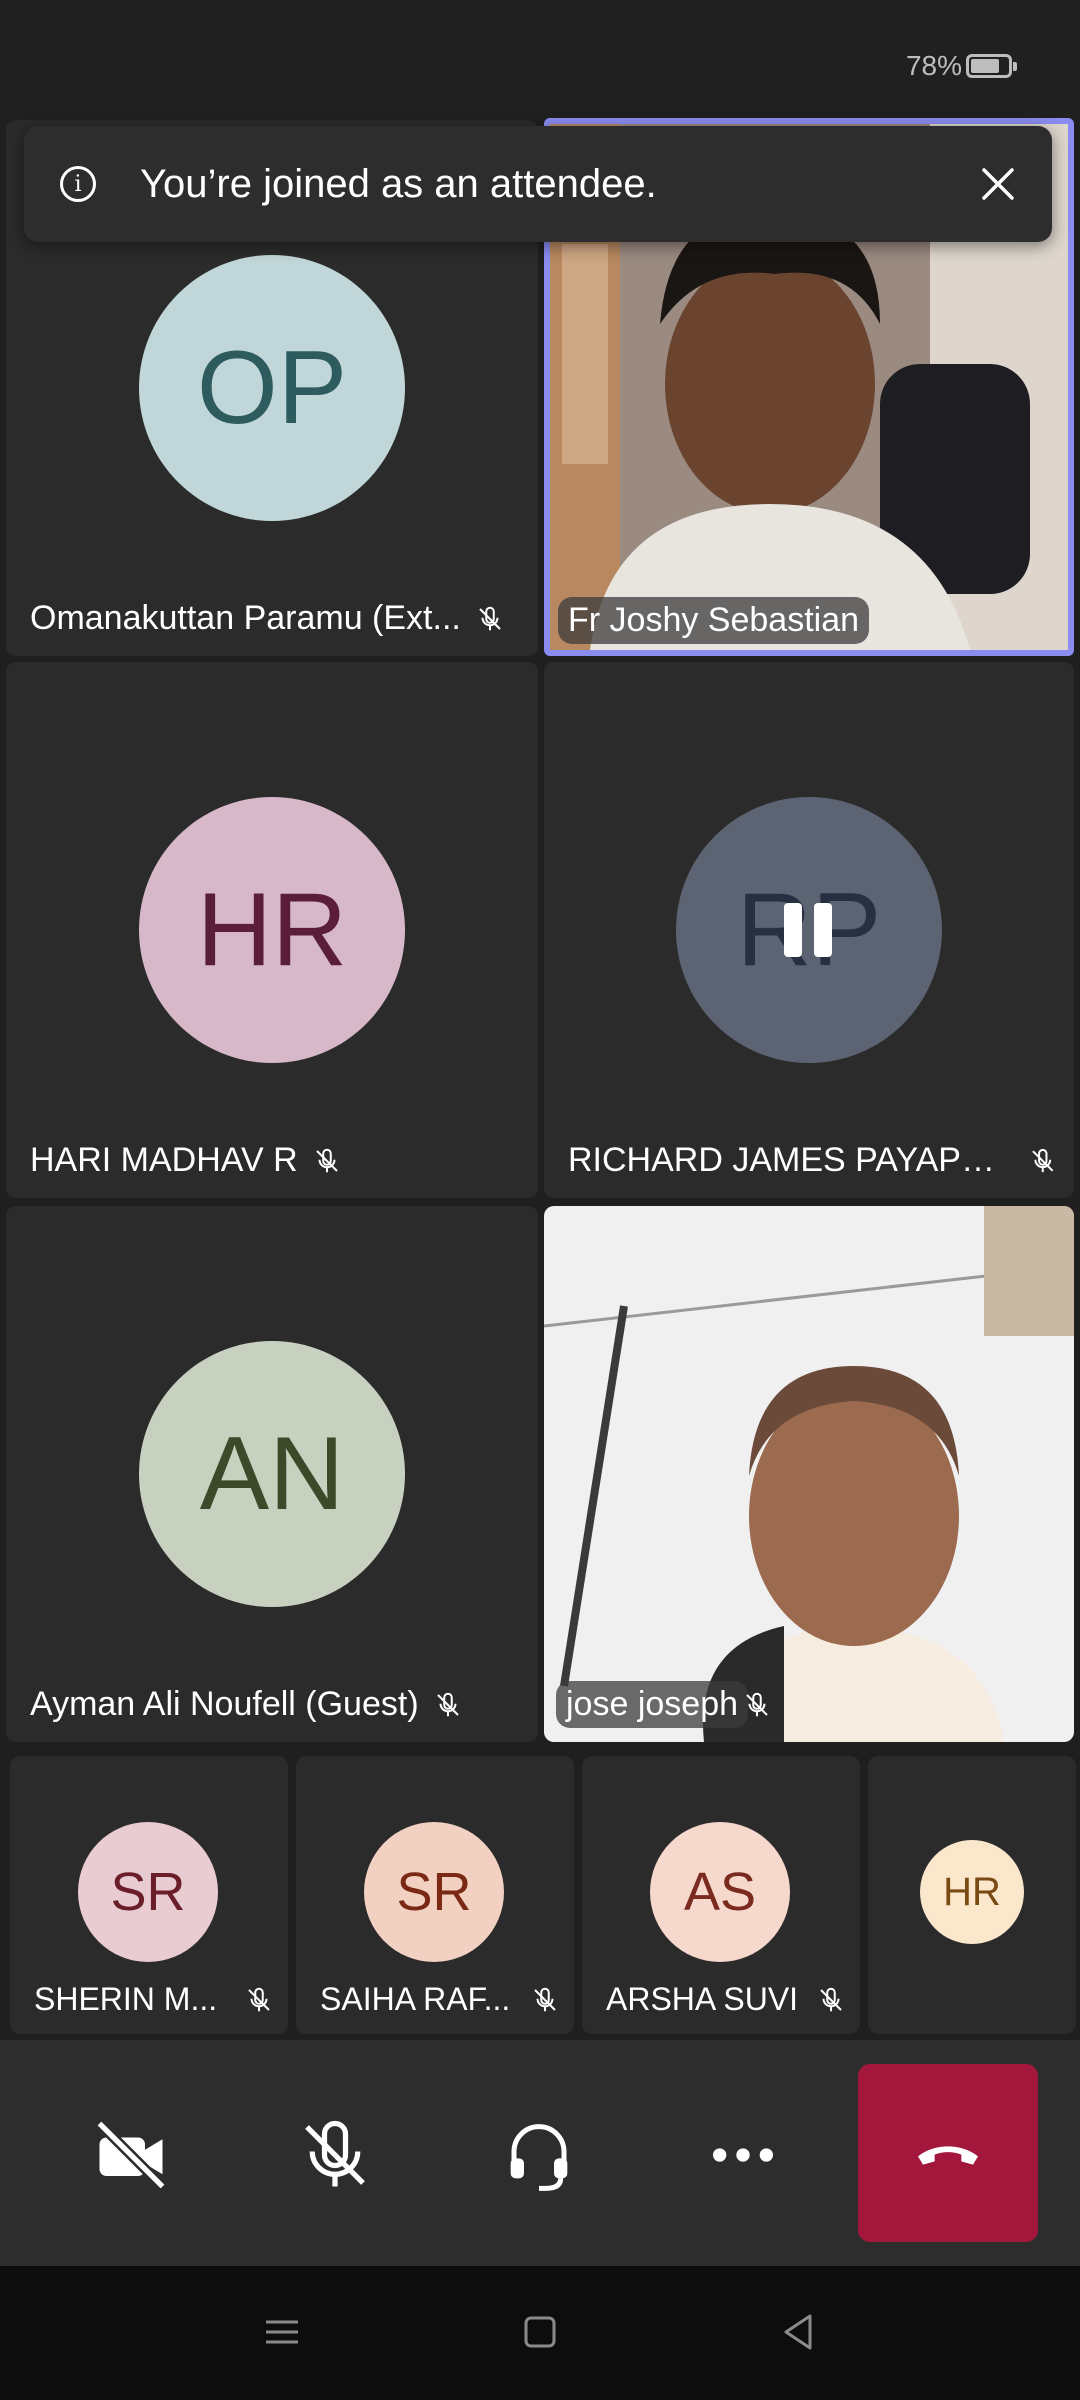  I want to click on battery-icon, so click(991, 66).